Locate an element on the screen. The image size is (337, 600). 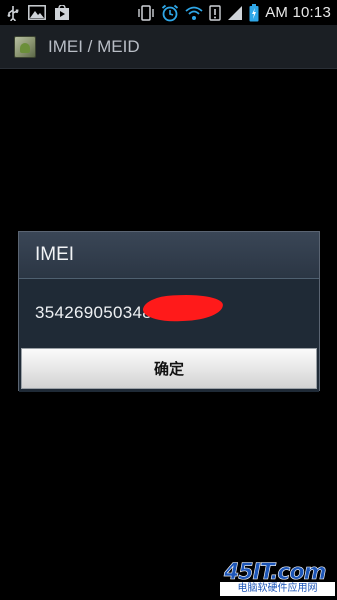
play-store-icon is located at coordinates (62, 12).